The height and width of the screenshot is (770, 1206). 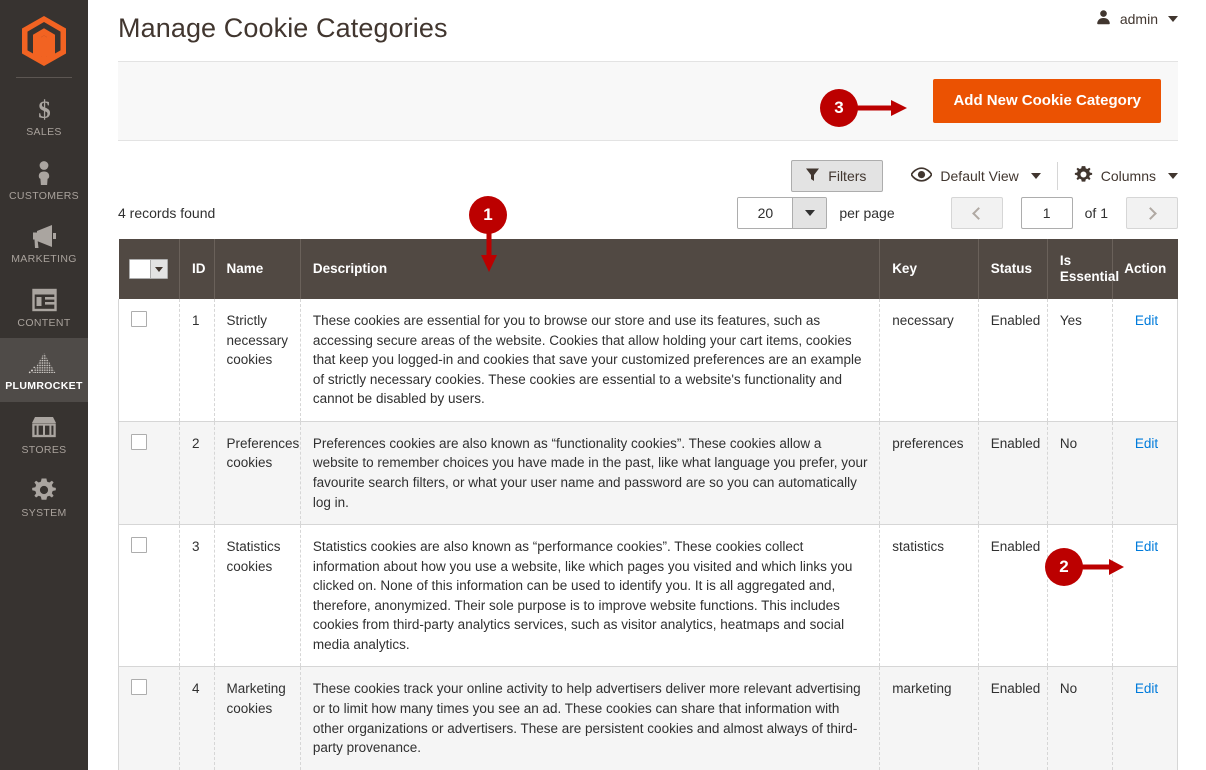 What do you see at coordinates (1047, 101) in the screenshot?
I see `add-new-cookie-category-button: Add New Cookie Category` at bounding box center [1047, 101].